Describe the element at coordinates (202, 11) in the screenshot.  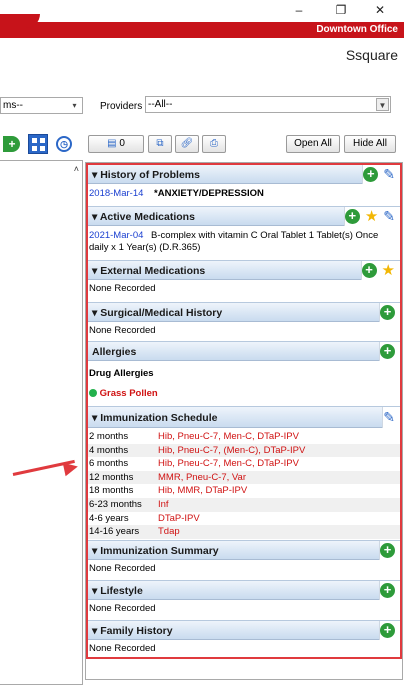
I see `window-titlebar: – ❐ ✕` at that location.